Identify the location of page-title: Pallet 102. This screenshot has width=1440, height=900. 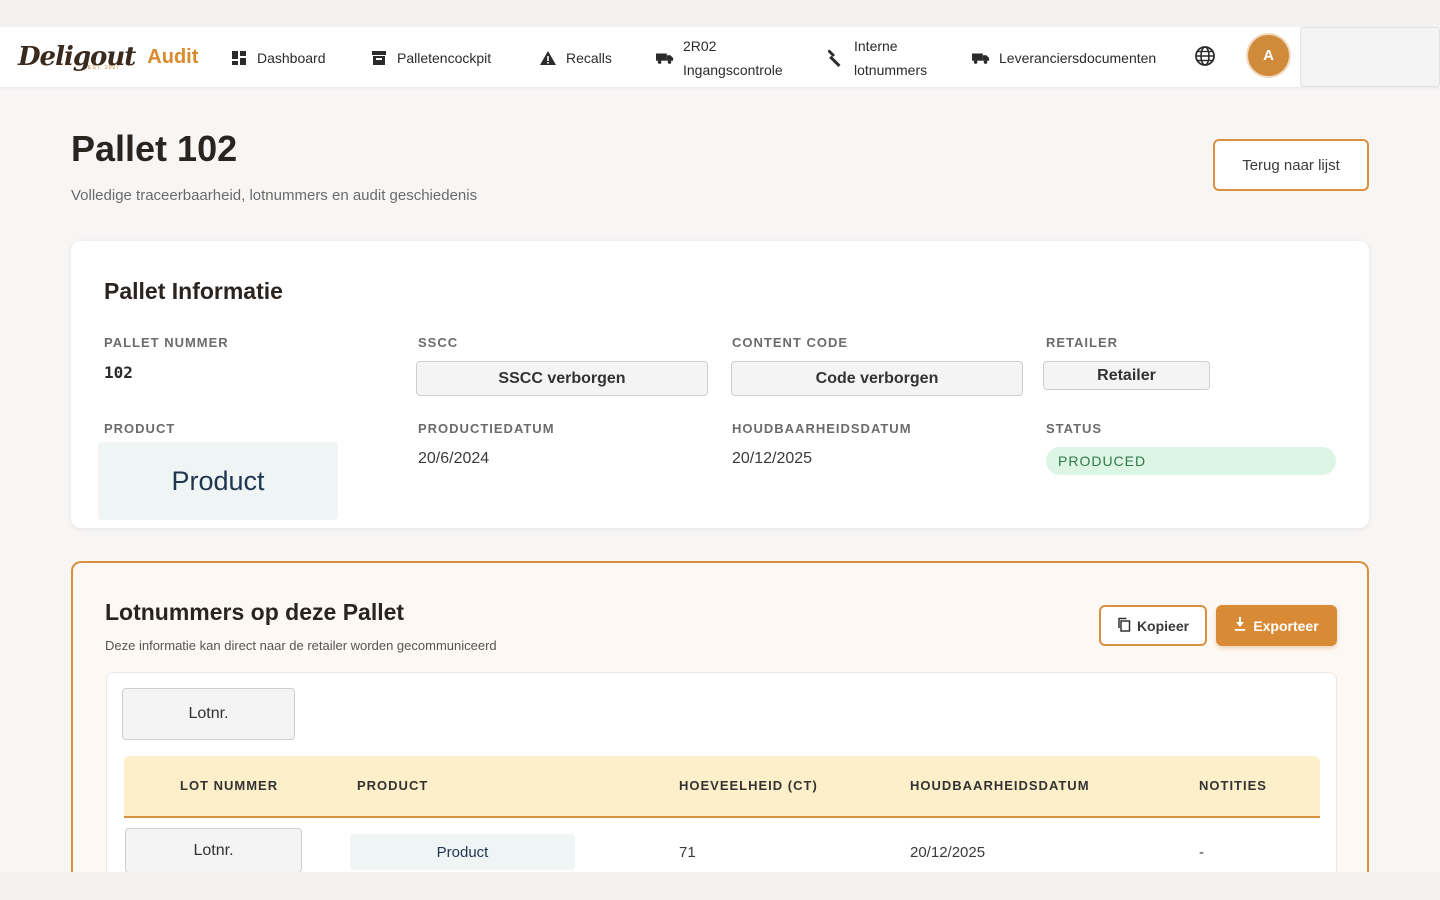
(154, 148).